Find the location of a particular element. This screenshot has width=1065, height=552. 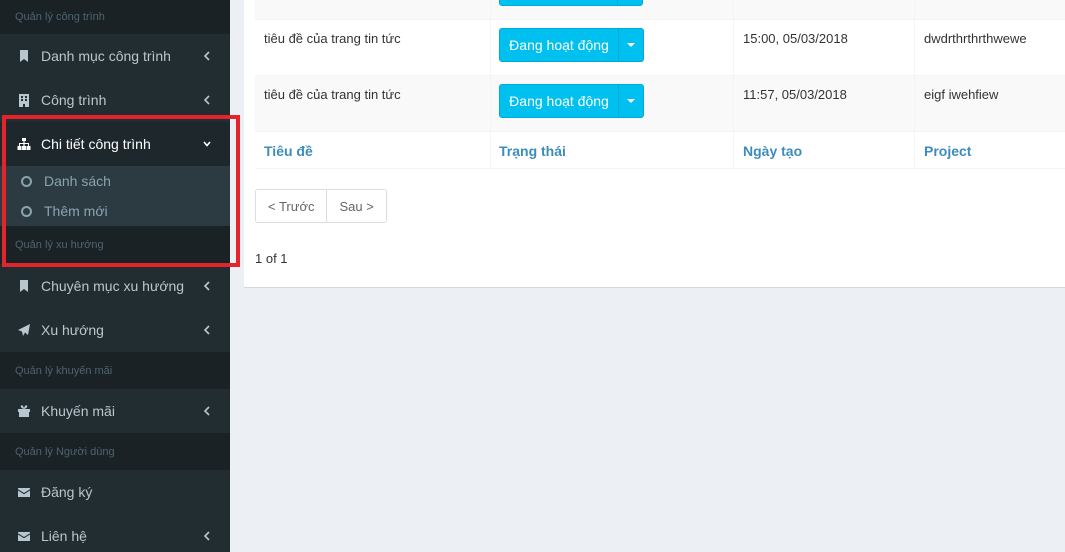

paper-plane-icon is located at coordinates (24, 330).